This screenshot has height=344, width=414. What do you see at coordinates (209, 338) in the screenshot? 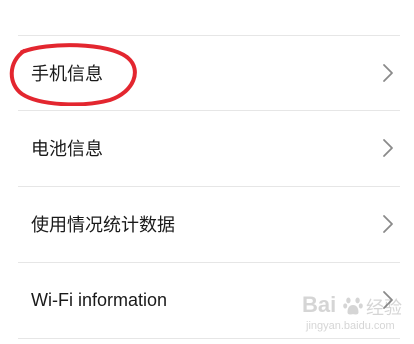
I see `divider` at bounding box center [209, 338].